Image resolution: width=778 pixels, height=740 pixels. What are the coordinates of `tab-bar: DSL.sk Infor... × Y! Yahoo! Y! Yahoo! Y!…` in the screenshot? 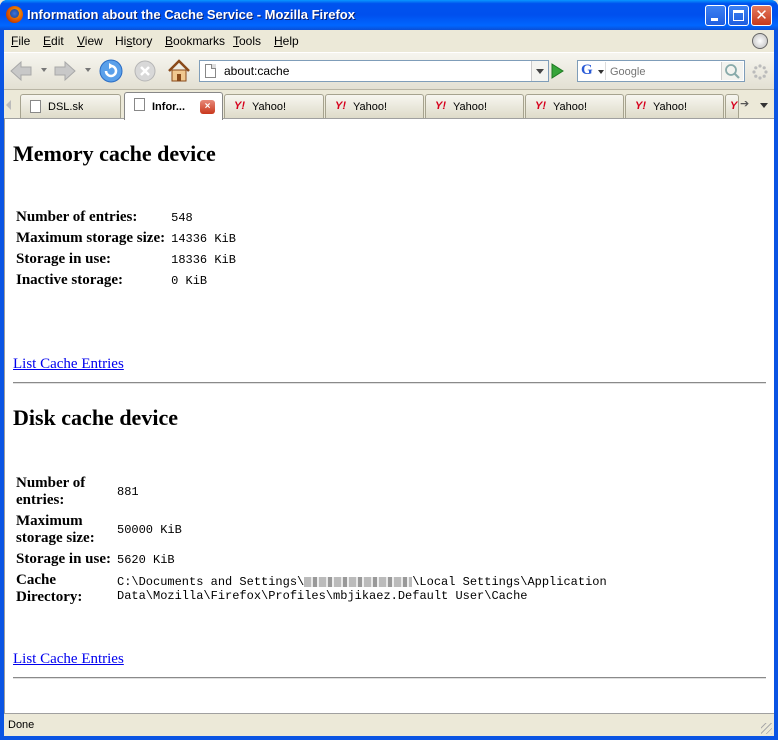 It's located at (389, 105).